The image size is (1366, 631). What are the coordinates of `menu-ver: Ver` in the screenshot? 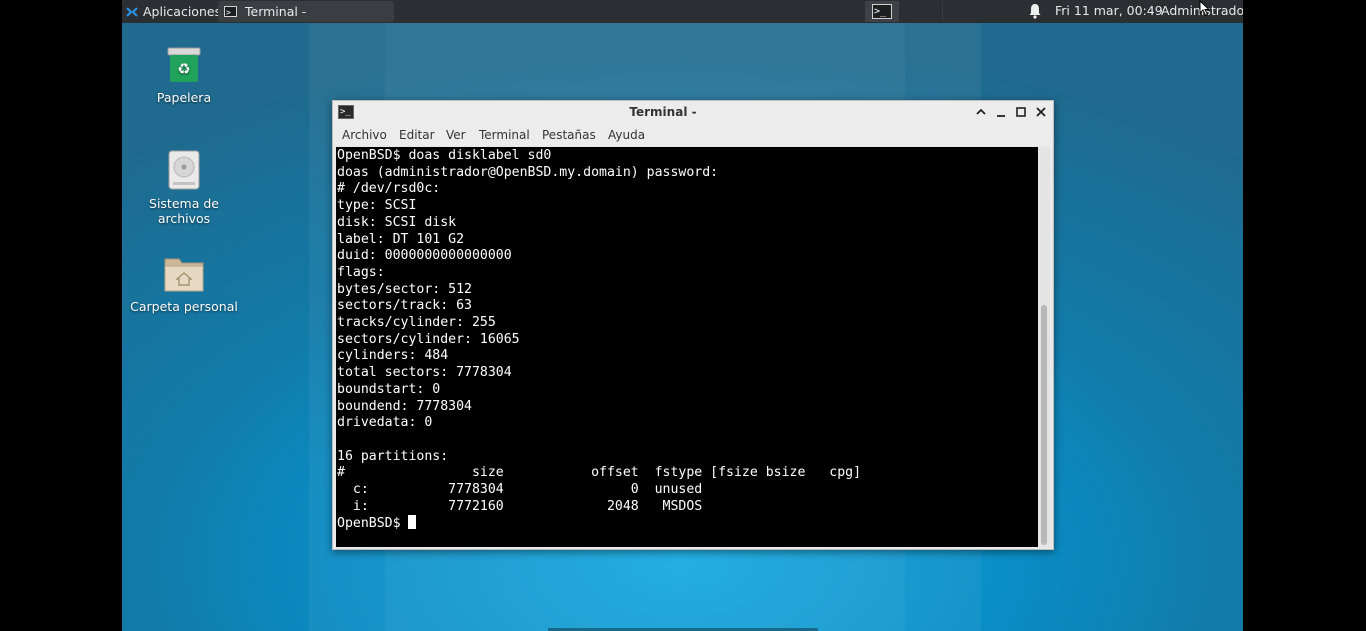 It's located at (456, 135).